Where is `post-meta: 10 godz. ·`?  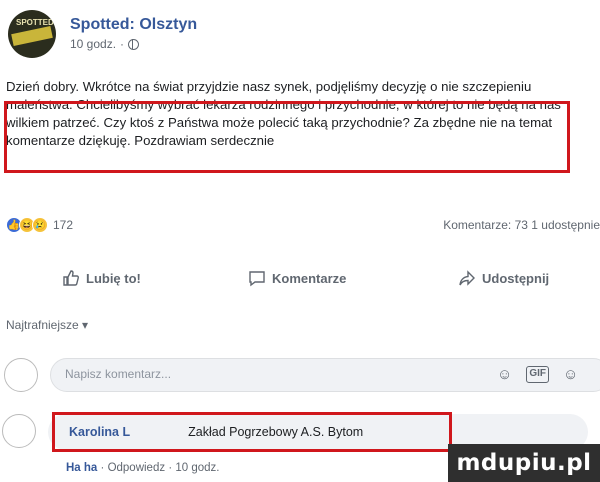 post-meta: 10 godz. · is located at coordinates (133, 44).